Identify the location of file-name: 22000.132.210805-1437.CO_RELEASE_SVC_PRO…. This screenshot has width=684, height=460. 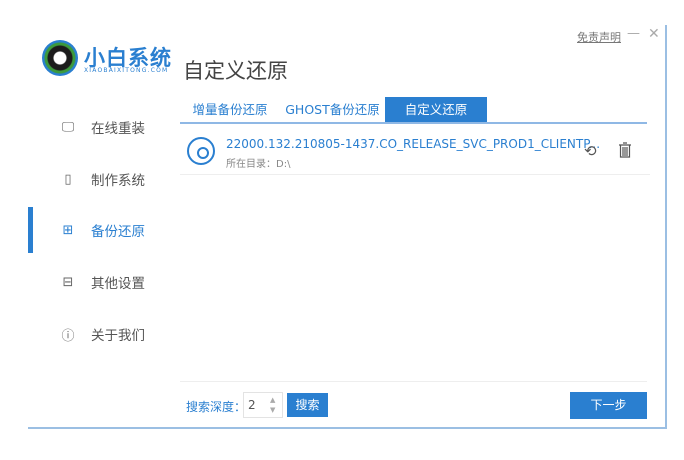
(413, 144).